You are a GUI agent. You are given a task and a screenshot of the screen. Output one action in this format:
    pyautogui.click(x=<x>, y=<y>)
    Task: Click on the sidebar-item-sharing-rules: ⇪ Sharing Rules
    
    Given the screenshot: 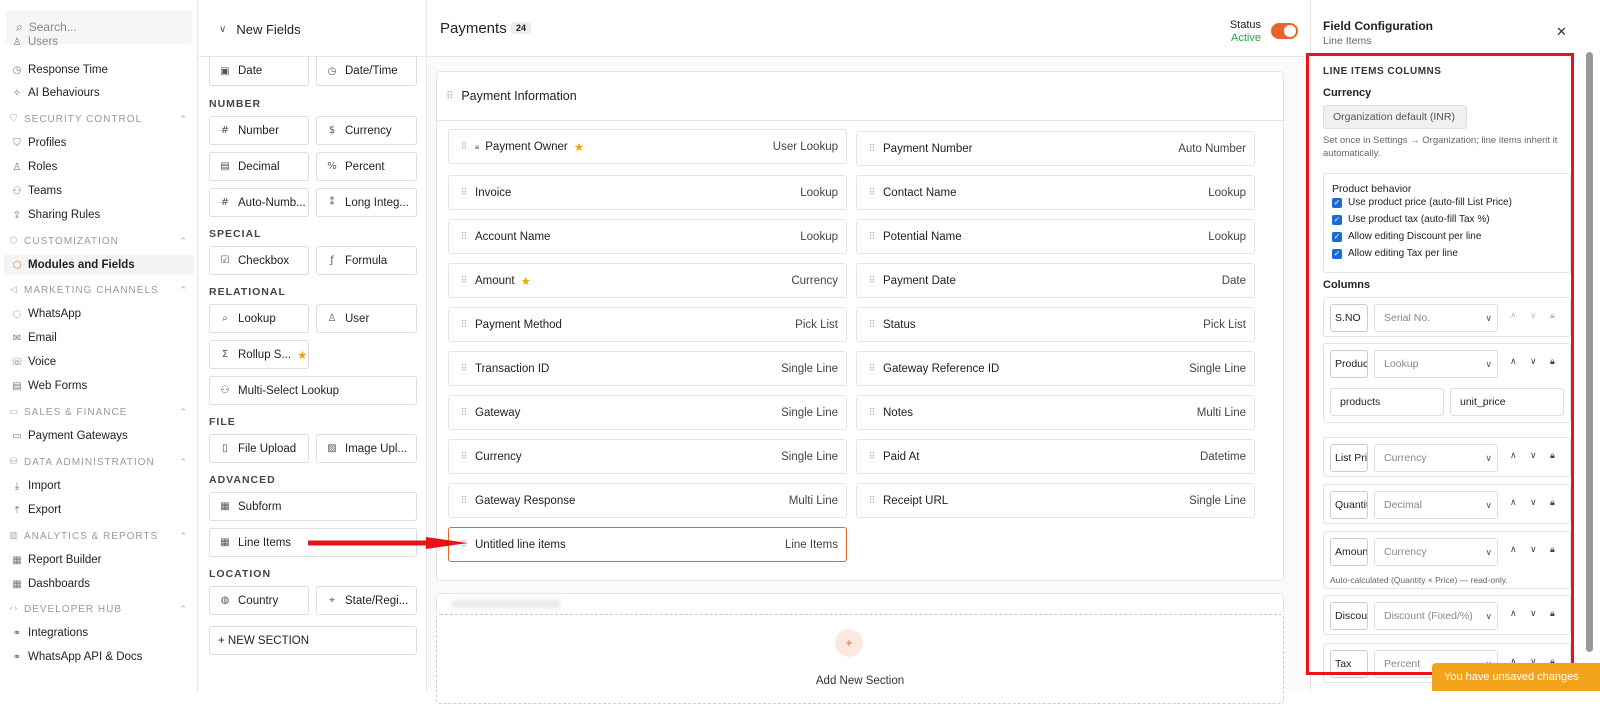 What is the action you would take?
    pyautogui.click(x=55, y=215)
    